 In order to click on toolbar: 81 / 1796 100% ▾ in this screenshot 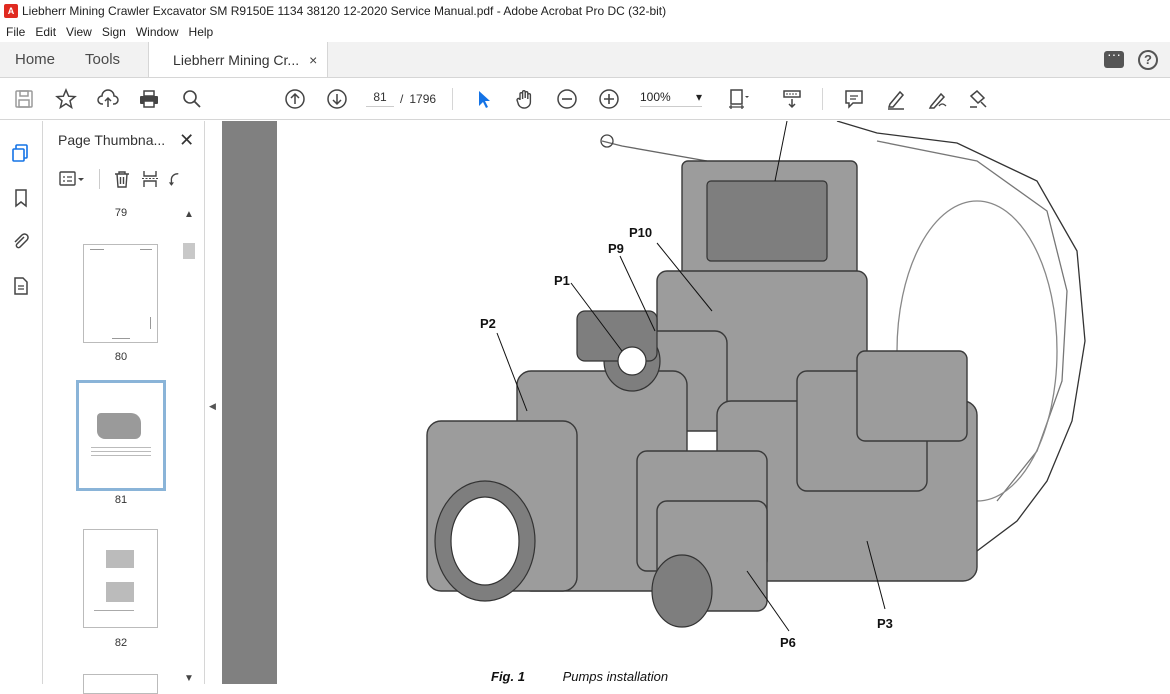, I will do `click(585, 99)`.